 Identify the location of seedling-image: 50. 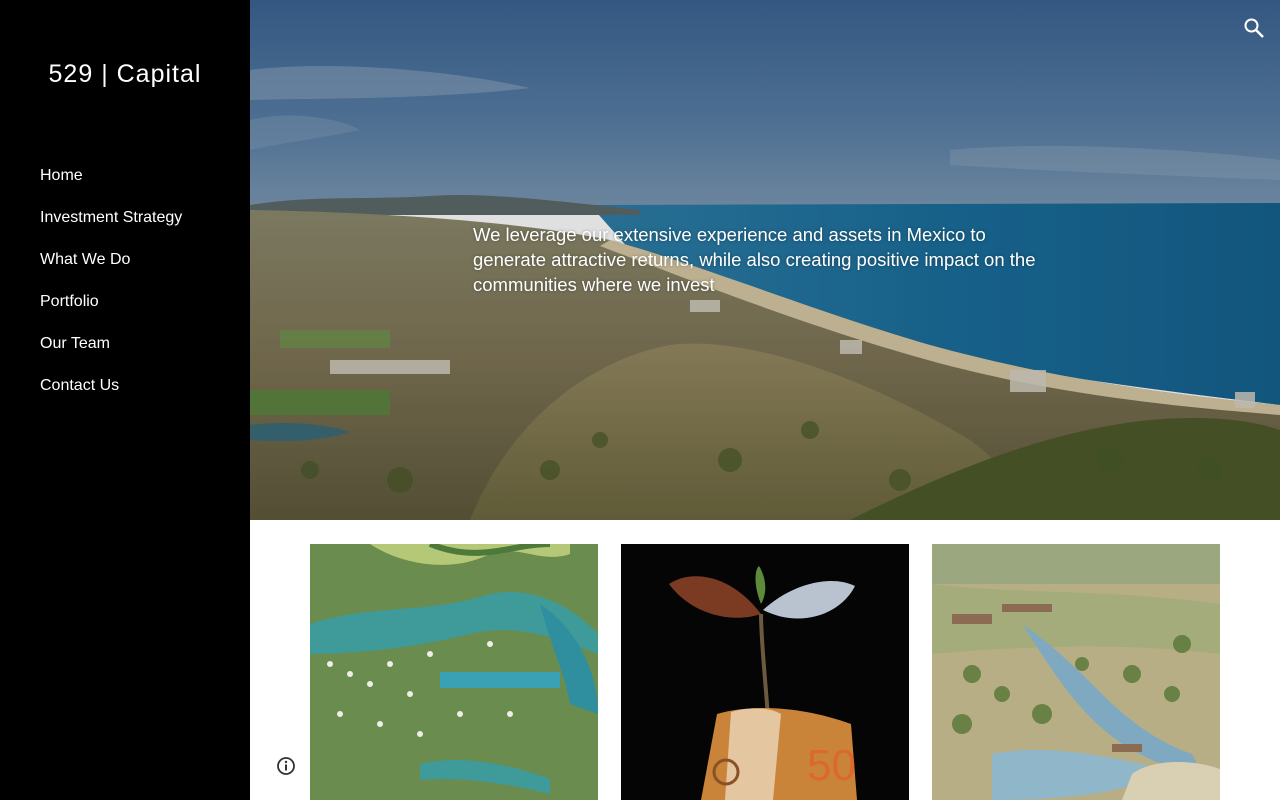
(765, 672).